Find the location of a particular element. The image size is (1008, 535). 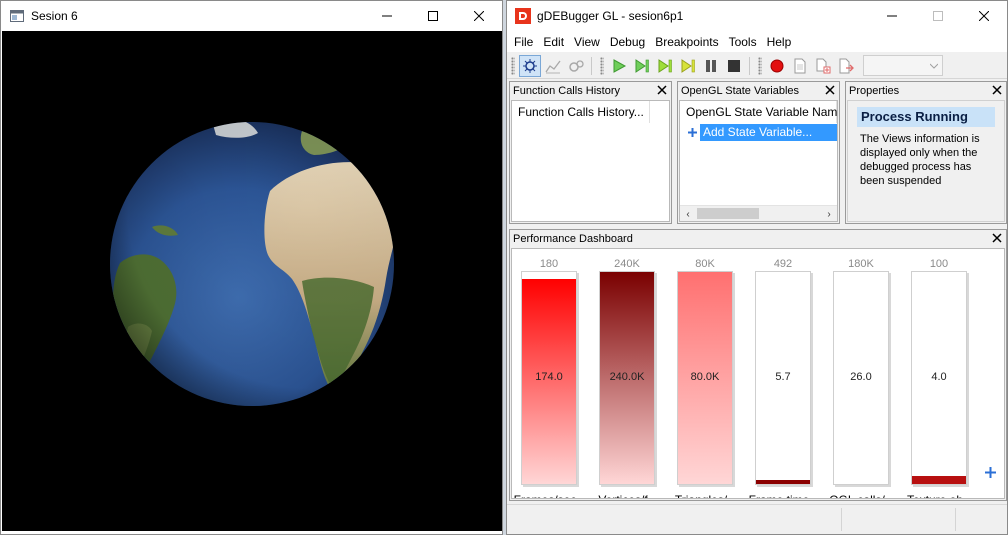

menu-view: View is located at coordinates (587, 42).